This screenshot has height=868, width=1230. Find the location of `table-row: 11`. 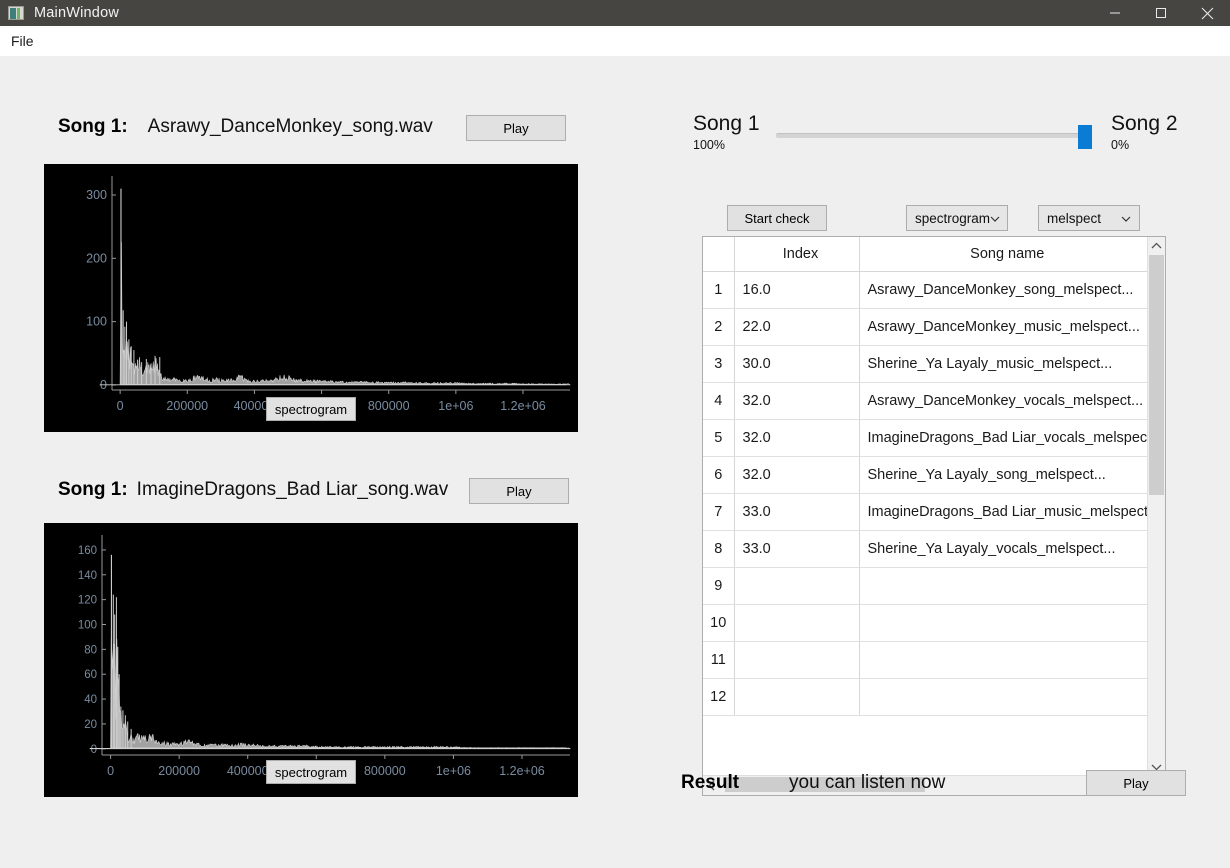

table-row: 11 is located at coordinates (925, 660).